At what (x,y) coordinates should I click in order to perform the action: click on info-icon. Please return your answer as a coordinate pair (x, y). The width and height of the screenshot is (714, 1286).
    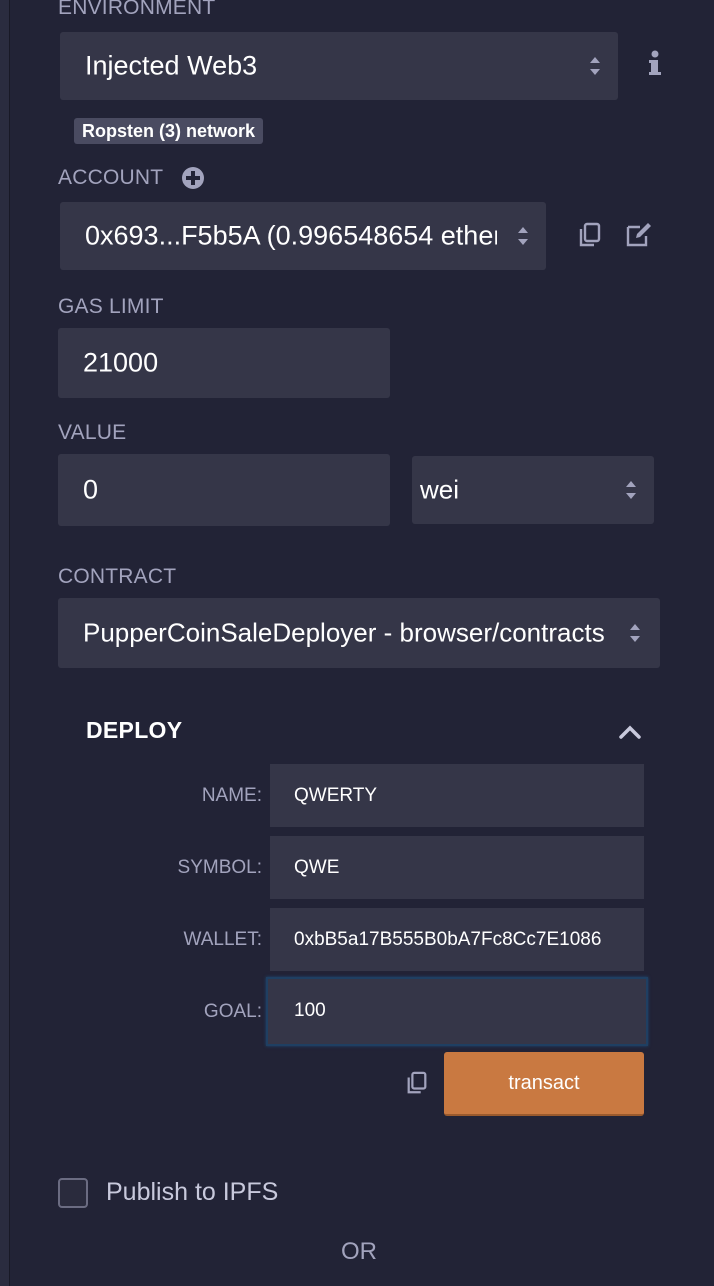
    Looking at the image, I should click on (655, 64).